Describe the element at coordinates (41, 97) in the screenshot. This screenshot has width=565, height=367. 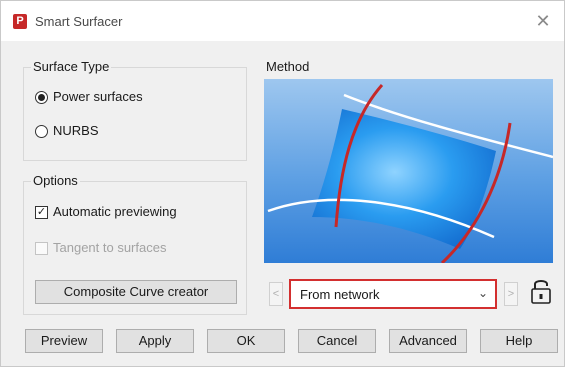
I see `power-surfaces-radio` at that location.